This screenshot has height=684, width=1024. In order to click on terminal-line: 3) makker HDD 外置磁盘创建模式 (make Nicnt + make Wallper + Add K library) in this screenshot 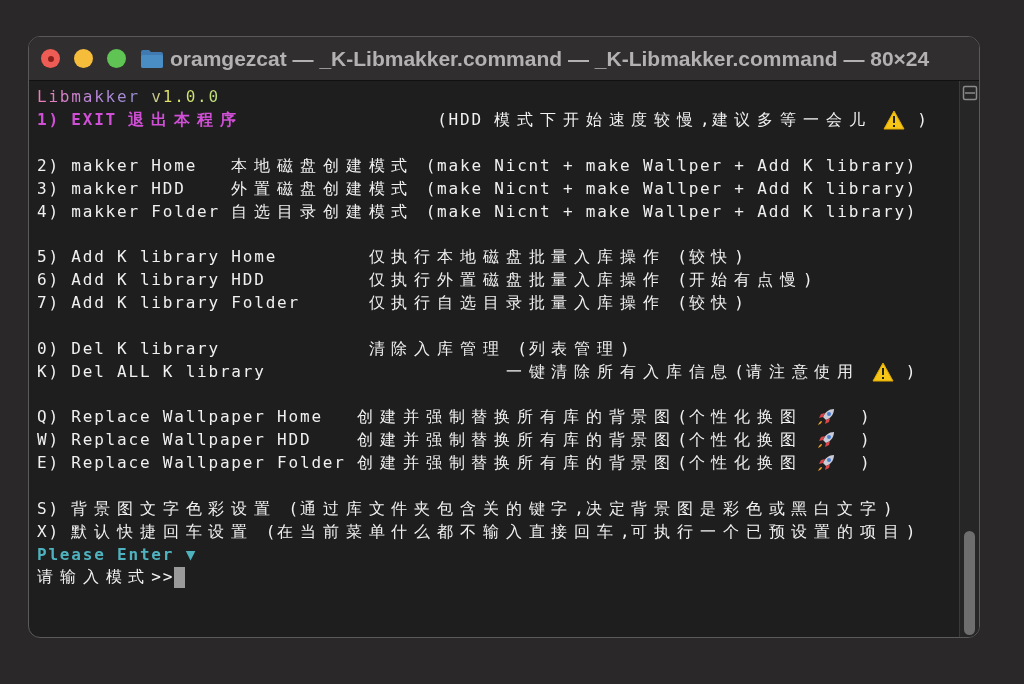, I will do `click(477, 188)`.